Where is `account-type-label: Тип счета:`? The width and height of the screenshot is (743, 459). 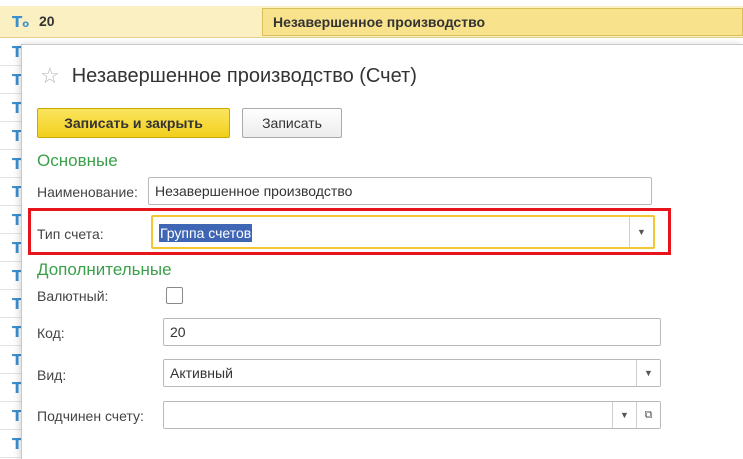
account-type-label: Тип счета: is located at coordinates (70, 234).